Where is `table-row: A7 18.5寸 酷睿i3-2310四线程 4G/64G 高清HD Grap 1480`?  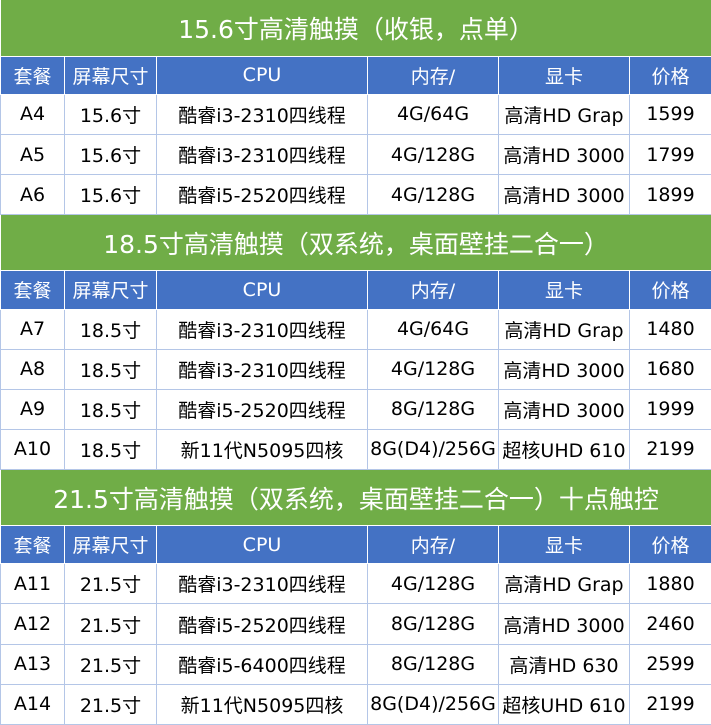
table-row: A7 18.5寸 酷睿i3-2310四线程 4G/64G 高清HD Grap 1480 is located at coordinates (355, 329).